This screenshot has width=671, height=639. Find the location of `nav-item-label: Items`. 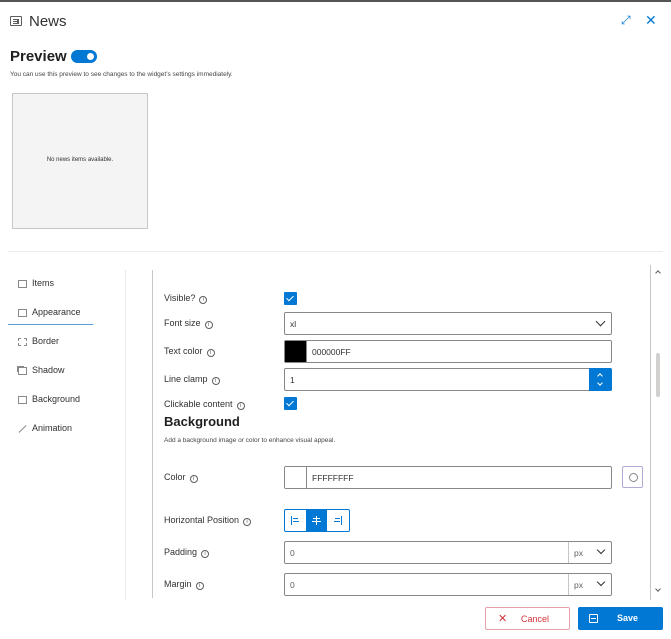

nav-item-label: Items is located at coordinates (43, 283).